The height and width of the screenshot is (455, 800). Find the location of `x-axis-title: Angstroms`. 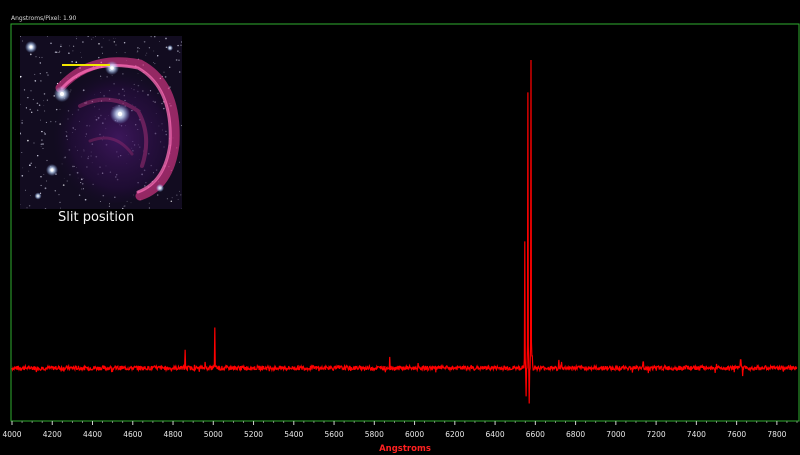

x-axis-title: Angstroms is located at coordinates (405, 449).